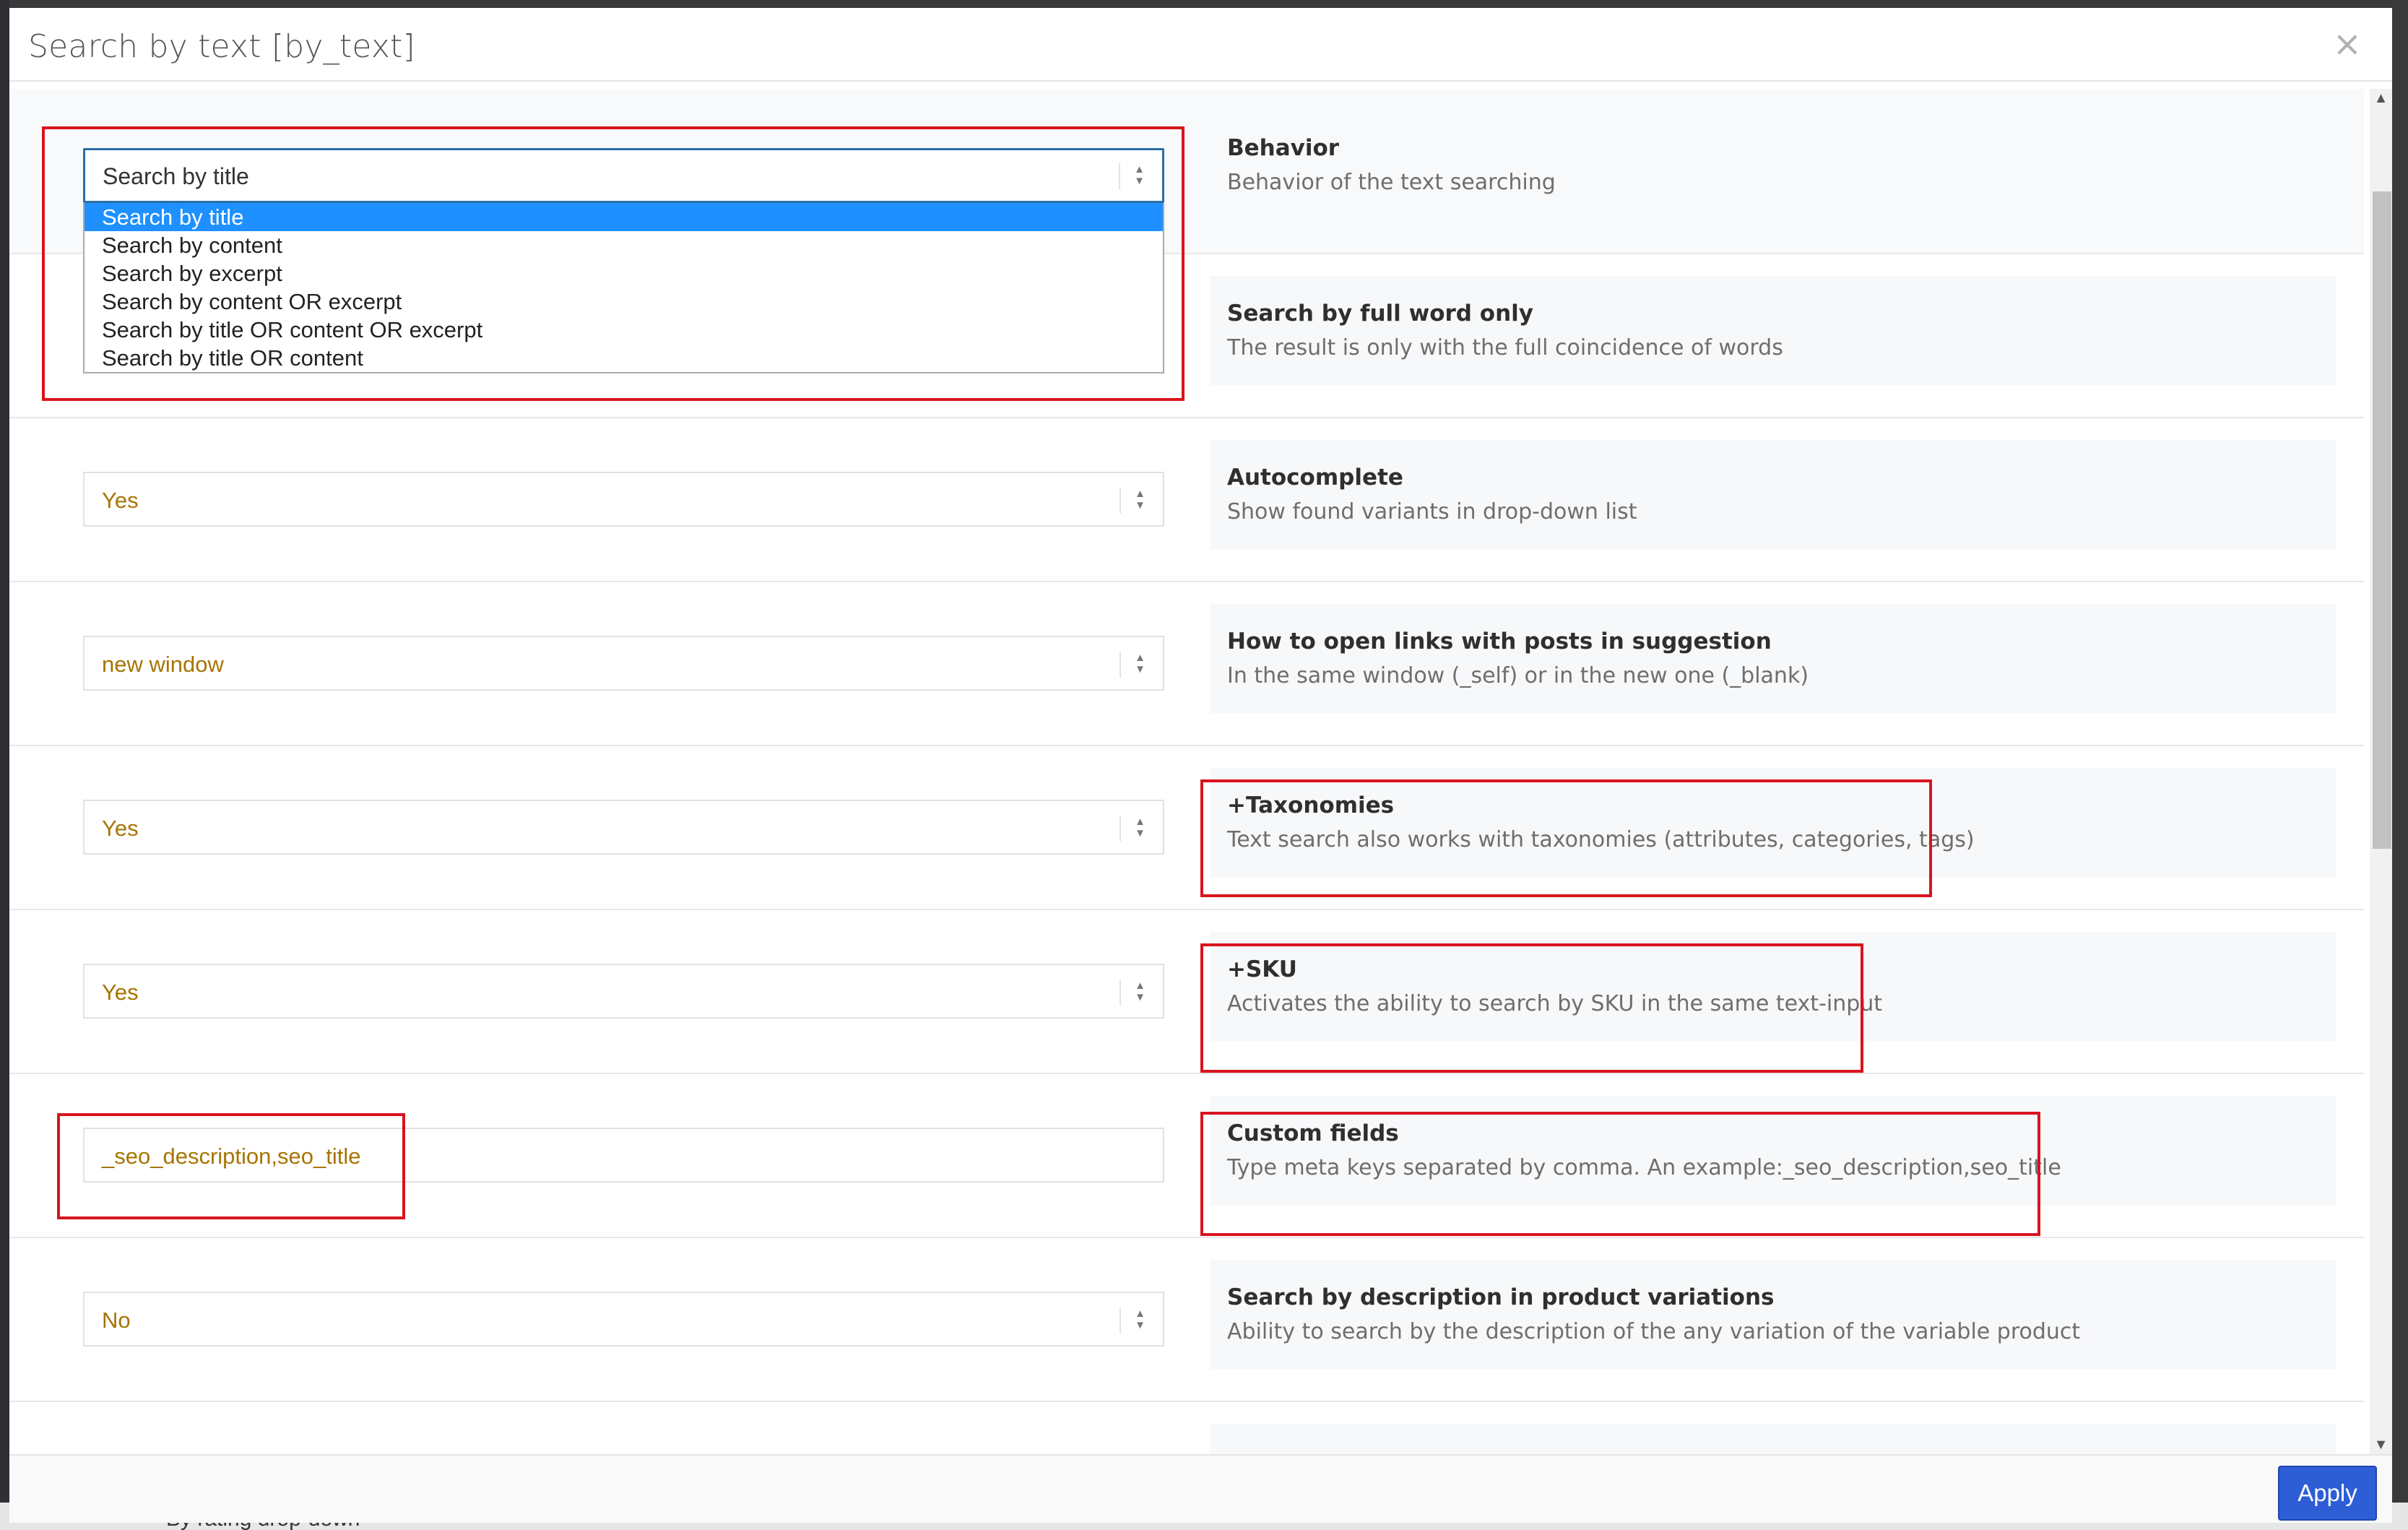 This screenshot has height=1530, width=2408. Describe the element at coordinates (623, 663) in the screenshot. I see `open-links-select: new window ▲ ▼` at that location.